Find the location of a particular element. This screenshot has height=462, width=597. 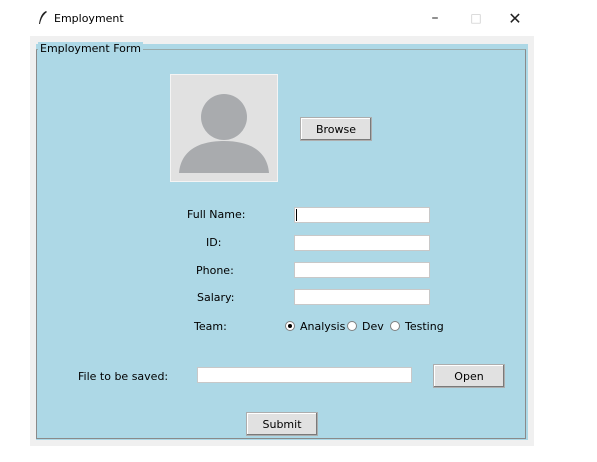

radio-dev is located at coordinates (352, 326).